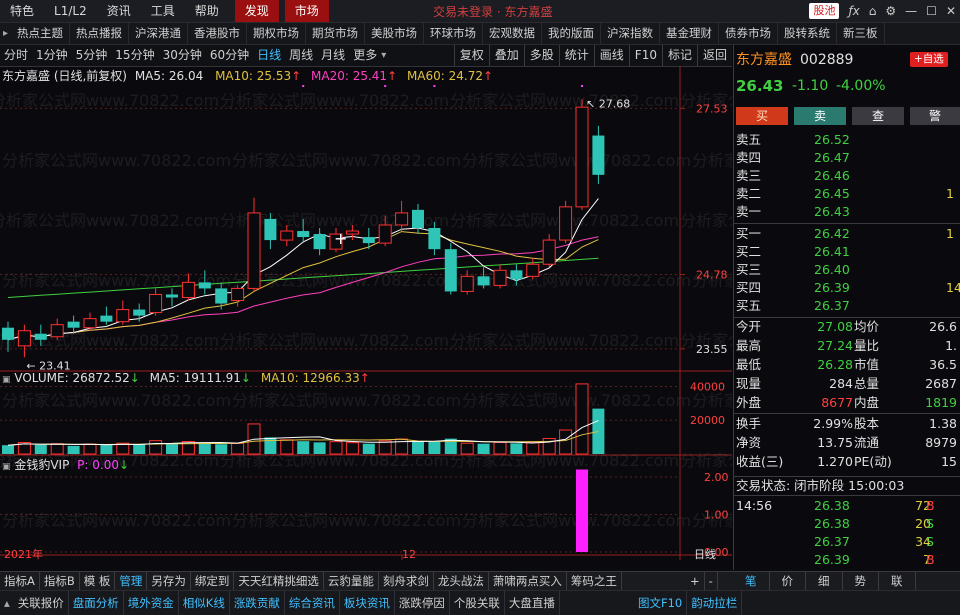  Describe the element at coordinates (96, 603) in the screenshot. I see `bottom-tab: 盘面分析` at that location.